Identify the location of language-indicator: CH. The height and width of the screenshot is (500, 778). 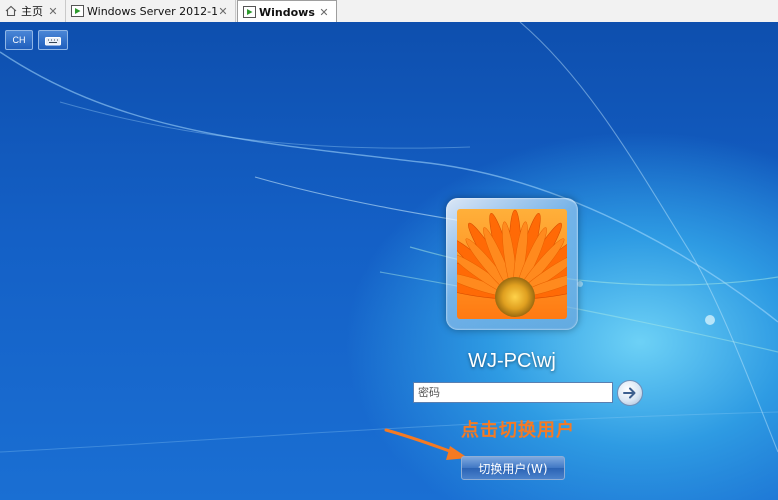
(19, 40).